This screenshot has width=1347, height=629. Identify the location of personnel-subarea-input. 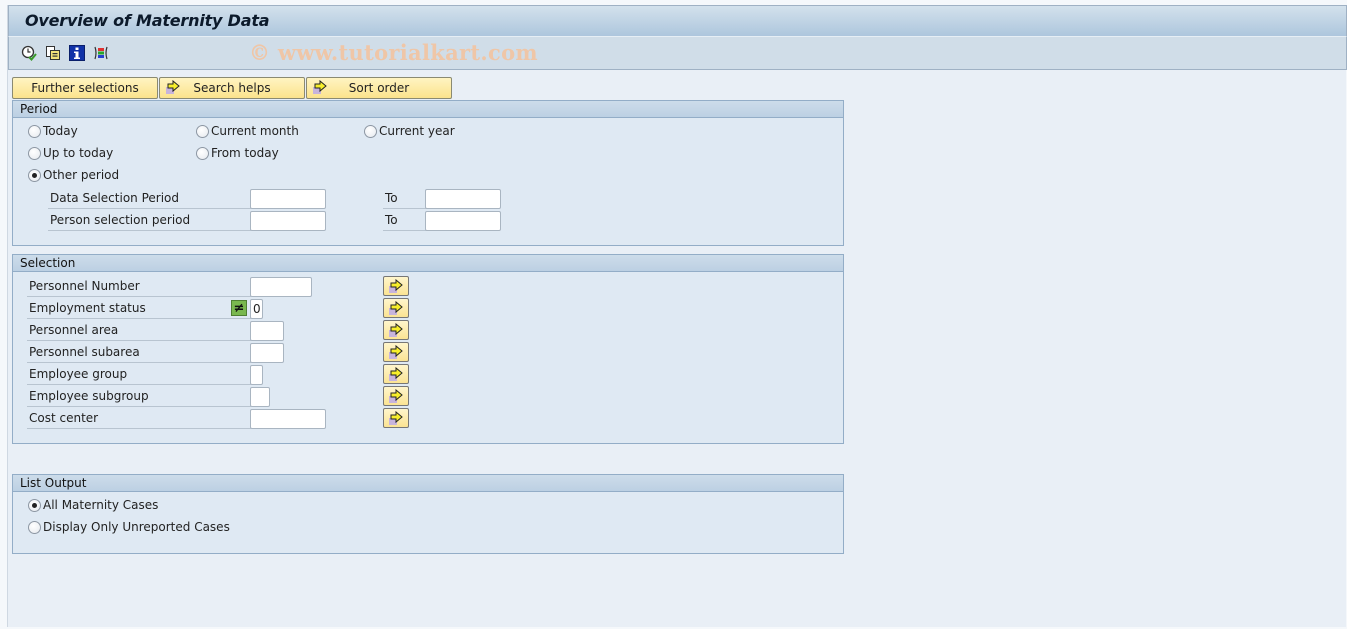
(267, 353).